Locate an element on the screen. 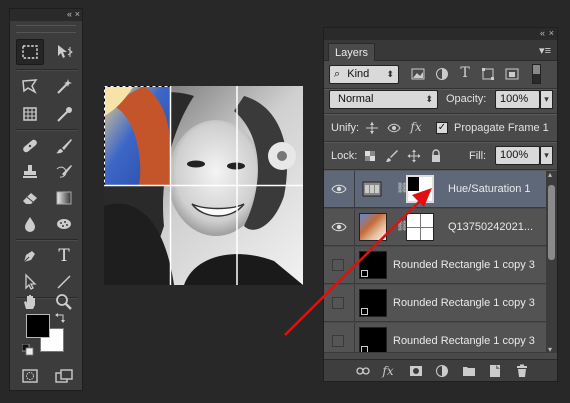  fill-value: 100% is located at coordinates (514, 155).